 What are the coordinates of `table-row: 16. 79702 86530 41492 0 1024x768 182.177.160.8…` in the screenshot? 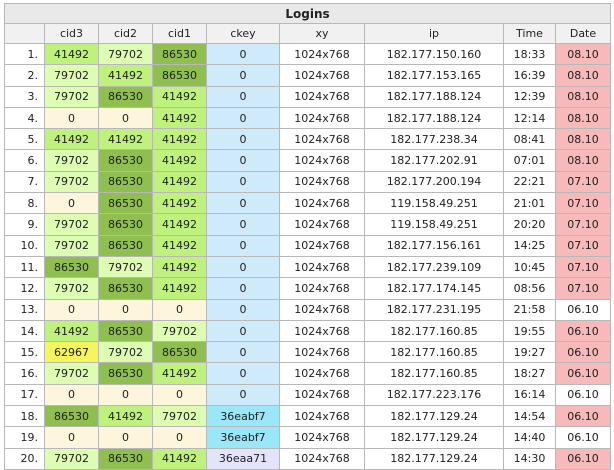 It's located at (307, 373).